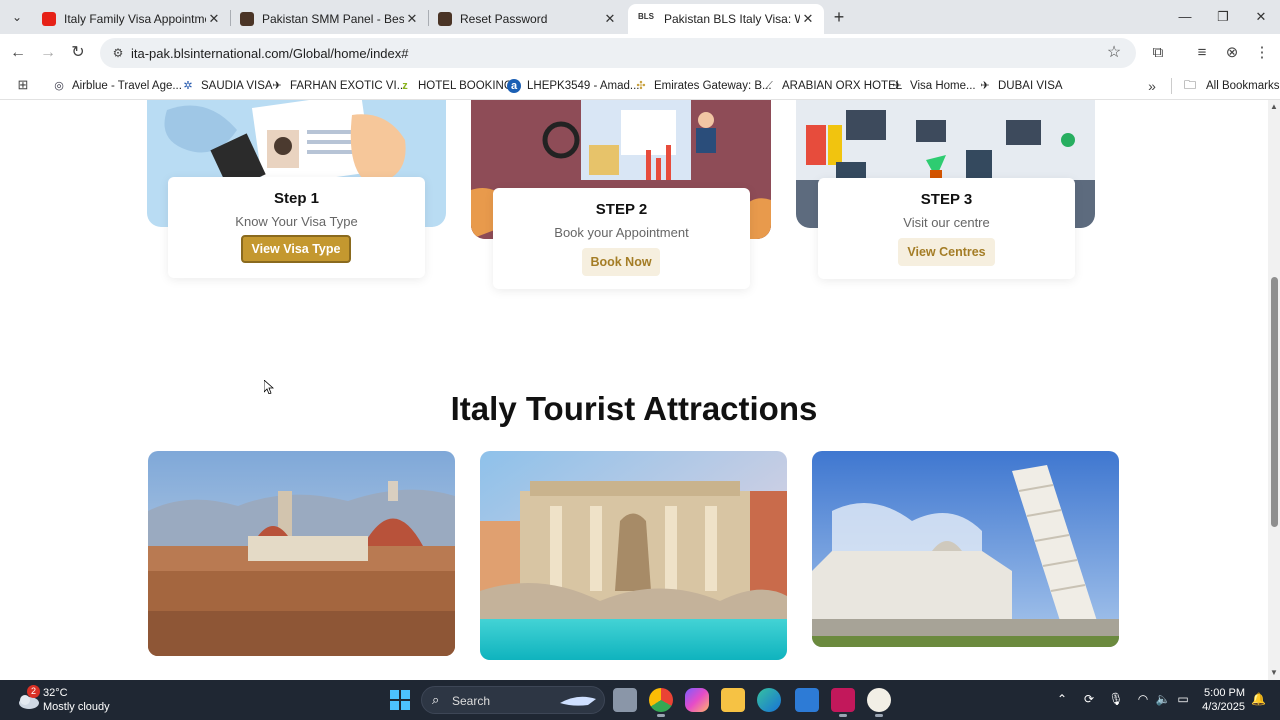  I want to click on mouse-cursor-icon, so click(269, 387).